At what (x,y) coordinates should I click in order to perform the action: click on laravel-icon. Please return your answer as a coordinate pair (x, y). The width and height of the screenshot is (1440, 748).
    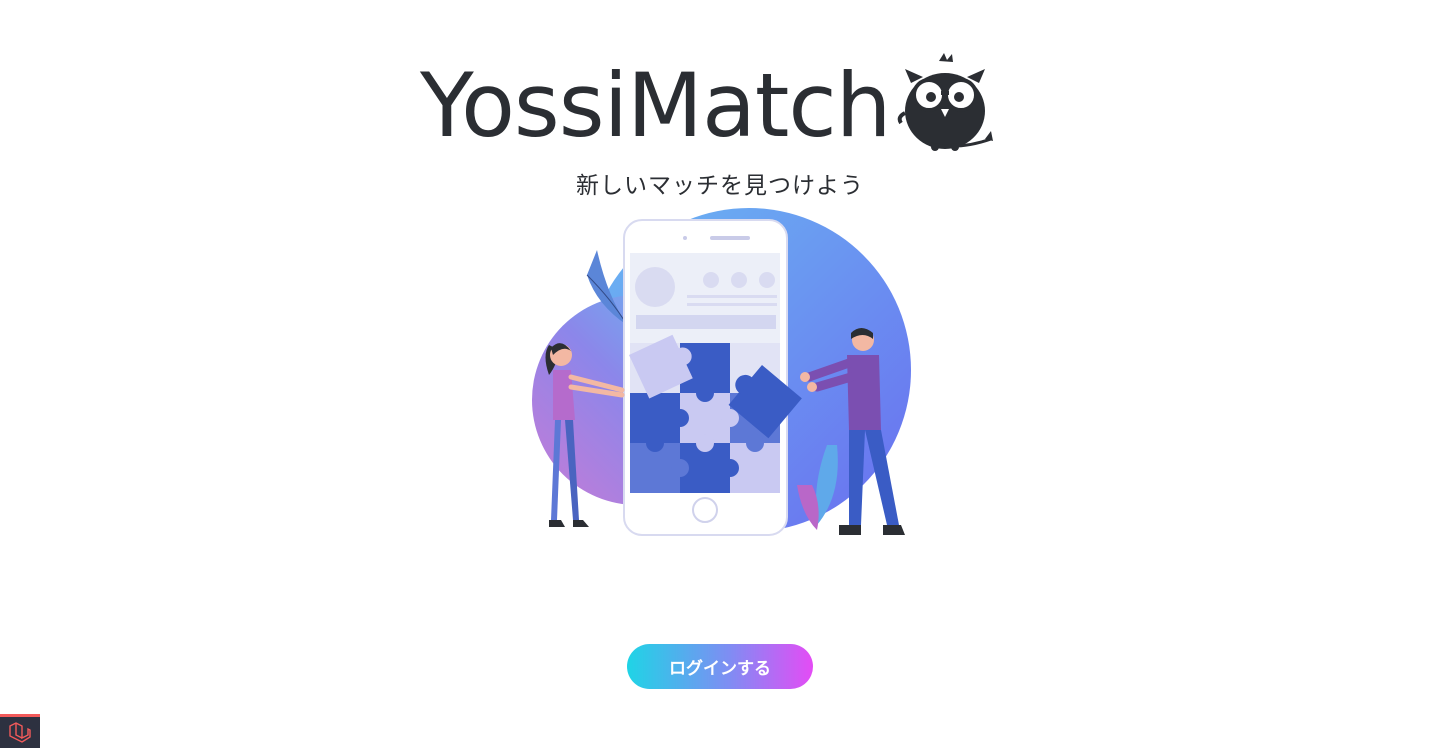
    Looking at the image, I should click on (20, 732).